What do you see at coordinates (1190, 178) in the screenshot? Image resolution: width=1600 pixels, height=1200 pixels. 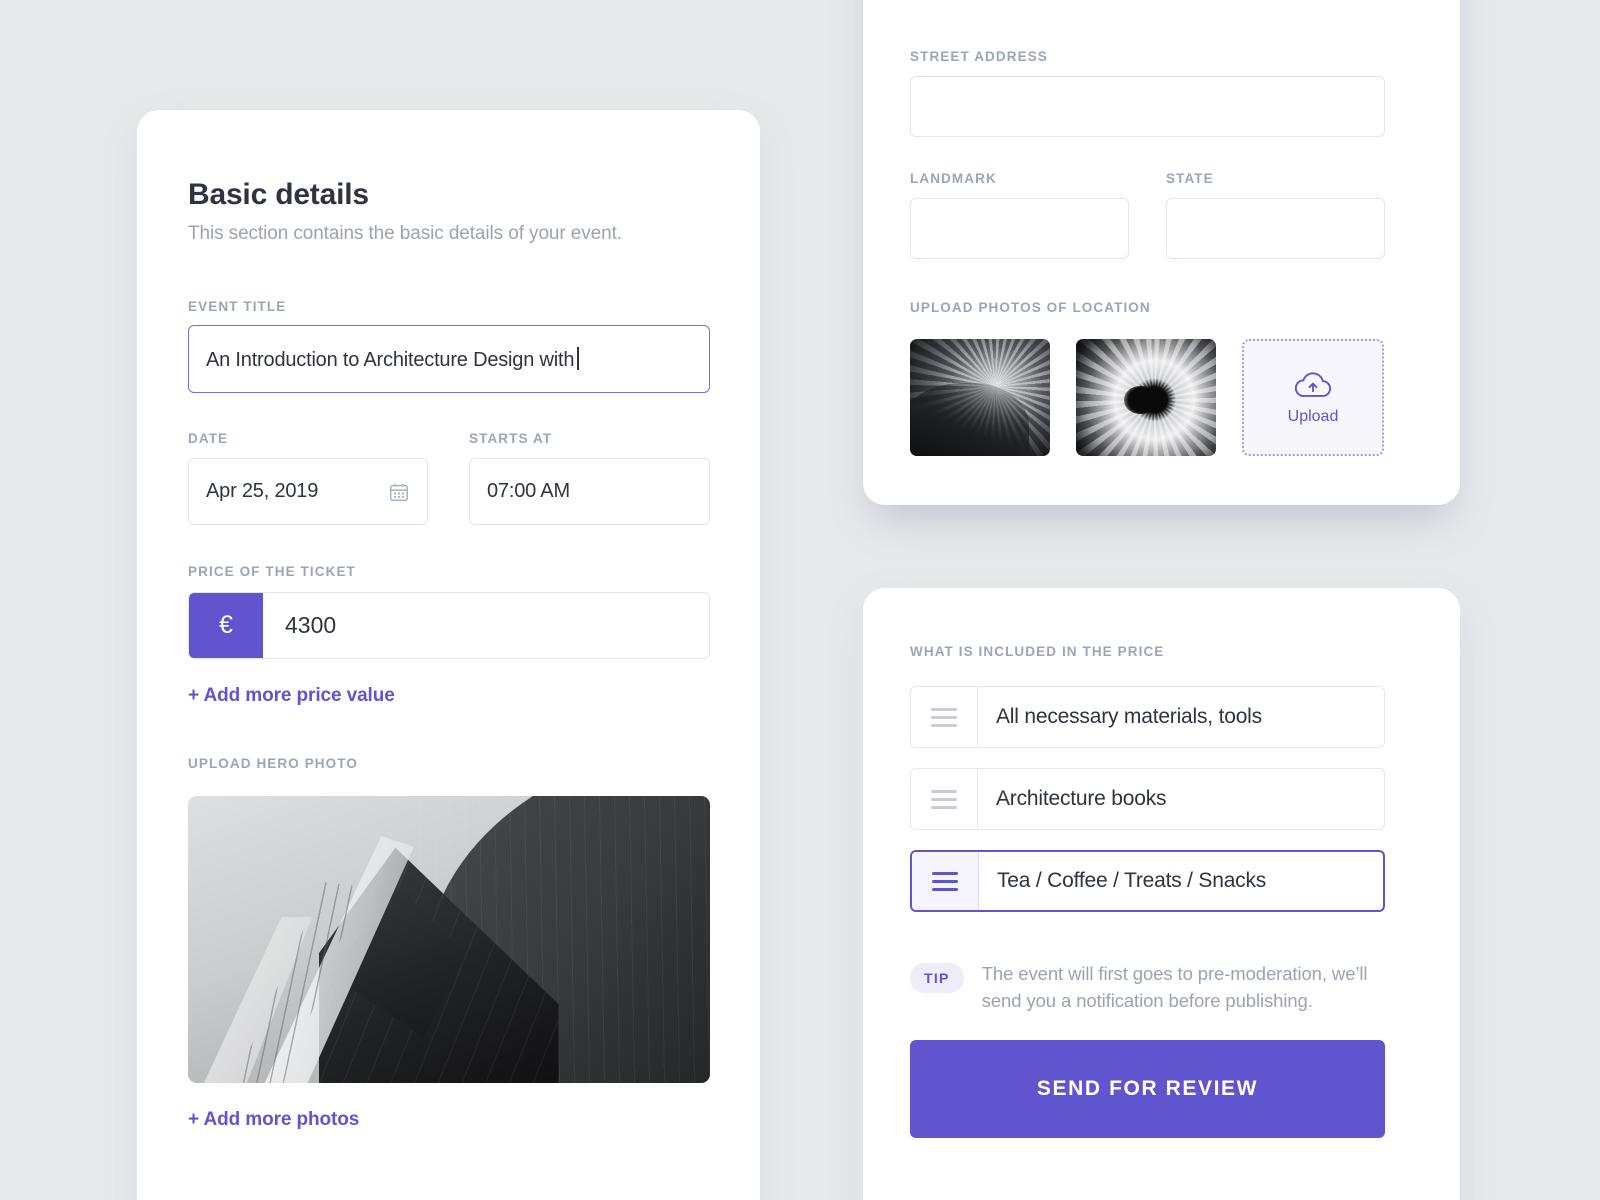 I see `state-label: STATE` at bounding box center [1190, 178].